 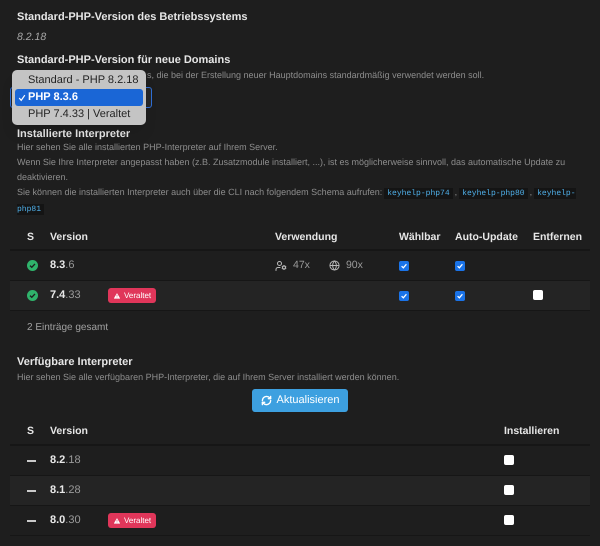 I want to click on refresh-icon, so click(x=266, y=400).